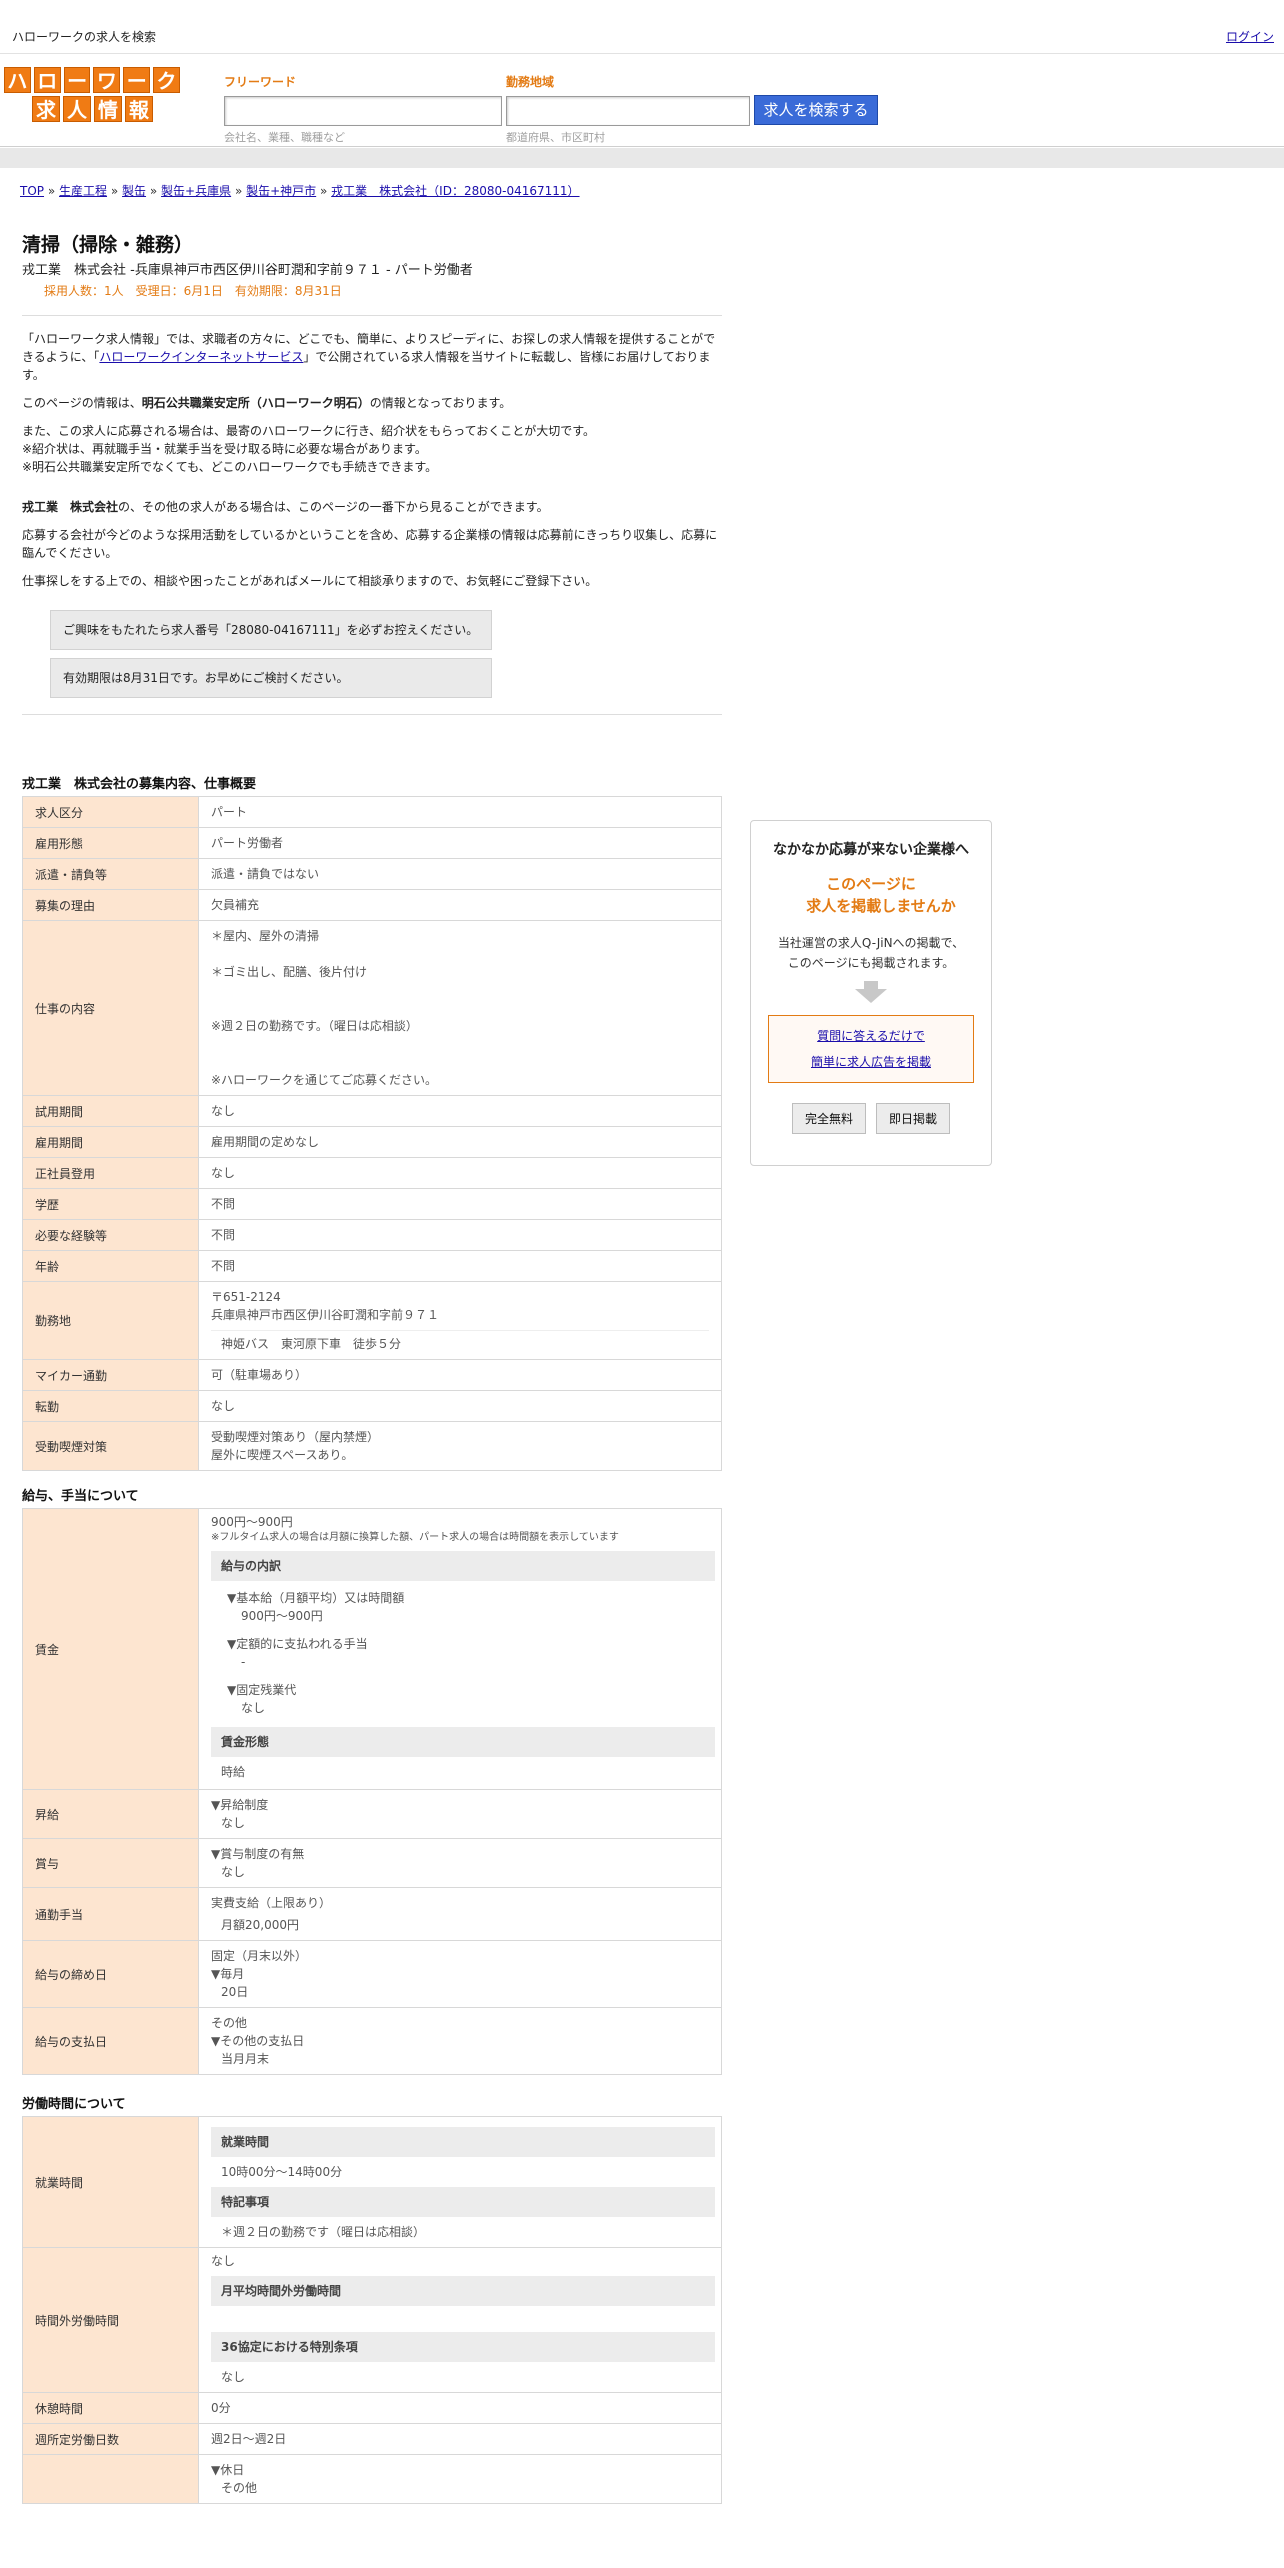 This screenshot has height=2568, width=1284. Describe the element at coordinates (110, 1406) in the screenshot. I see `row-label: 転勤` at that location.